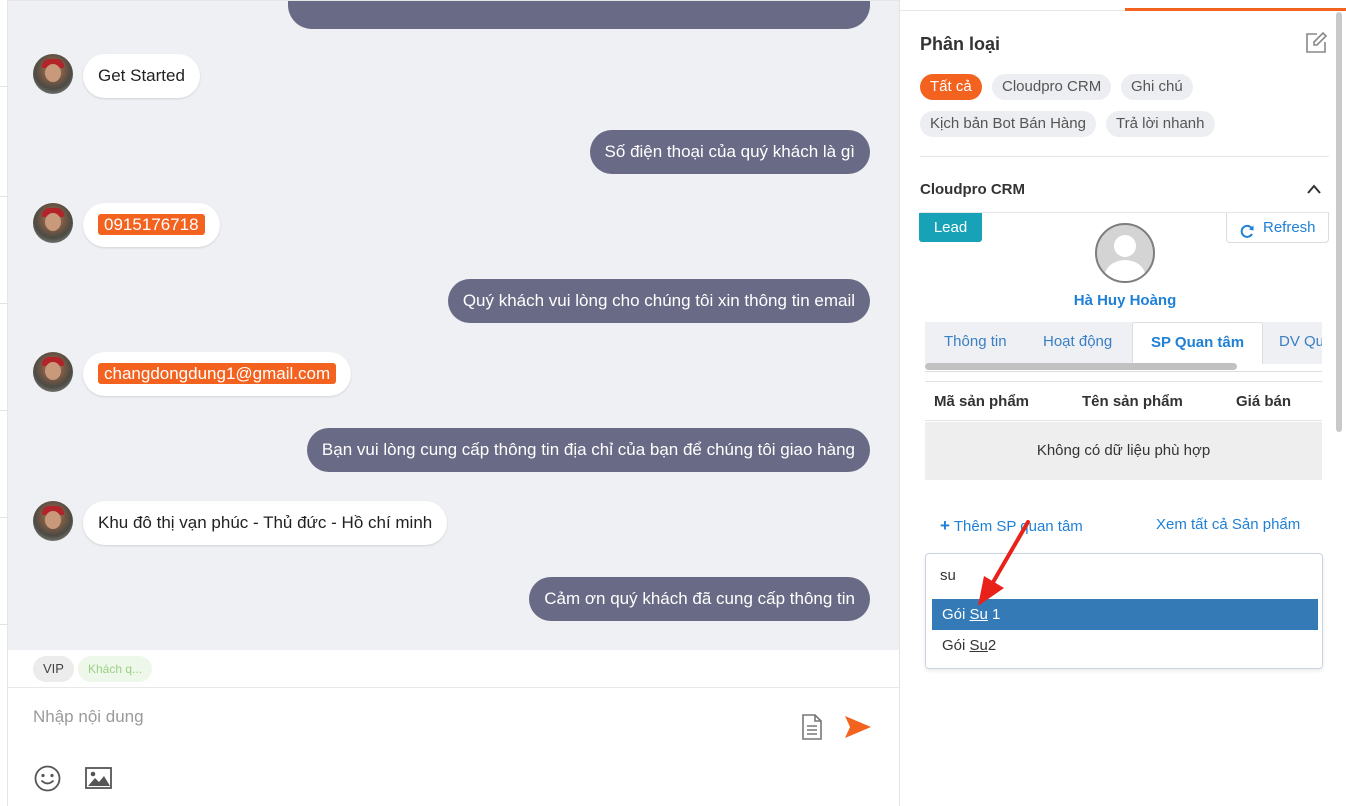 The width and height of the screenshot is (1346, 806). I want to click on message-text: Số điện thoại của quý khách là gì, so click(729, 151).